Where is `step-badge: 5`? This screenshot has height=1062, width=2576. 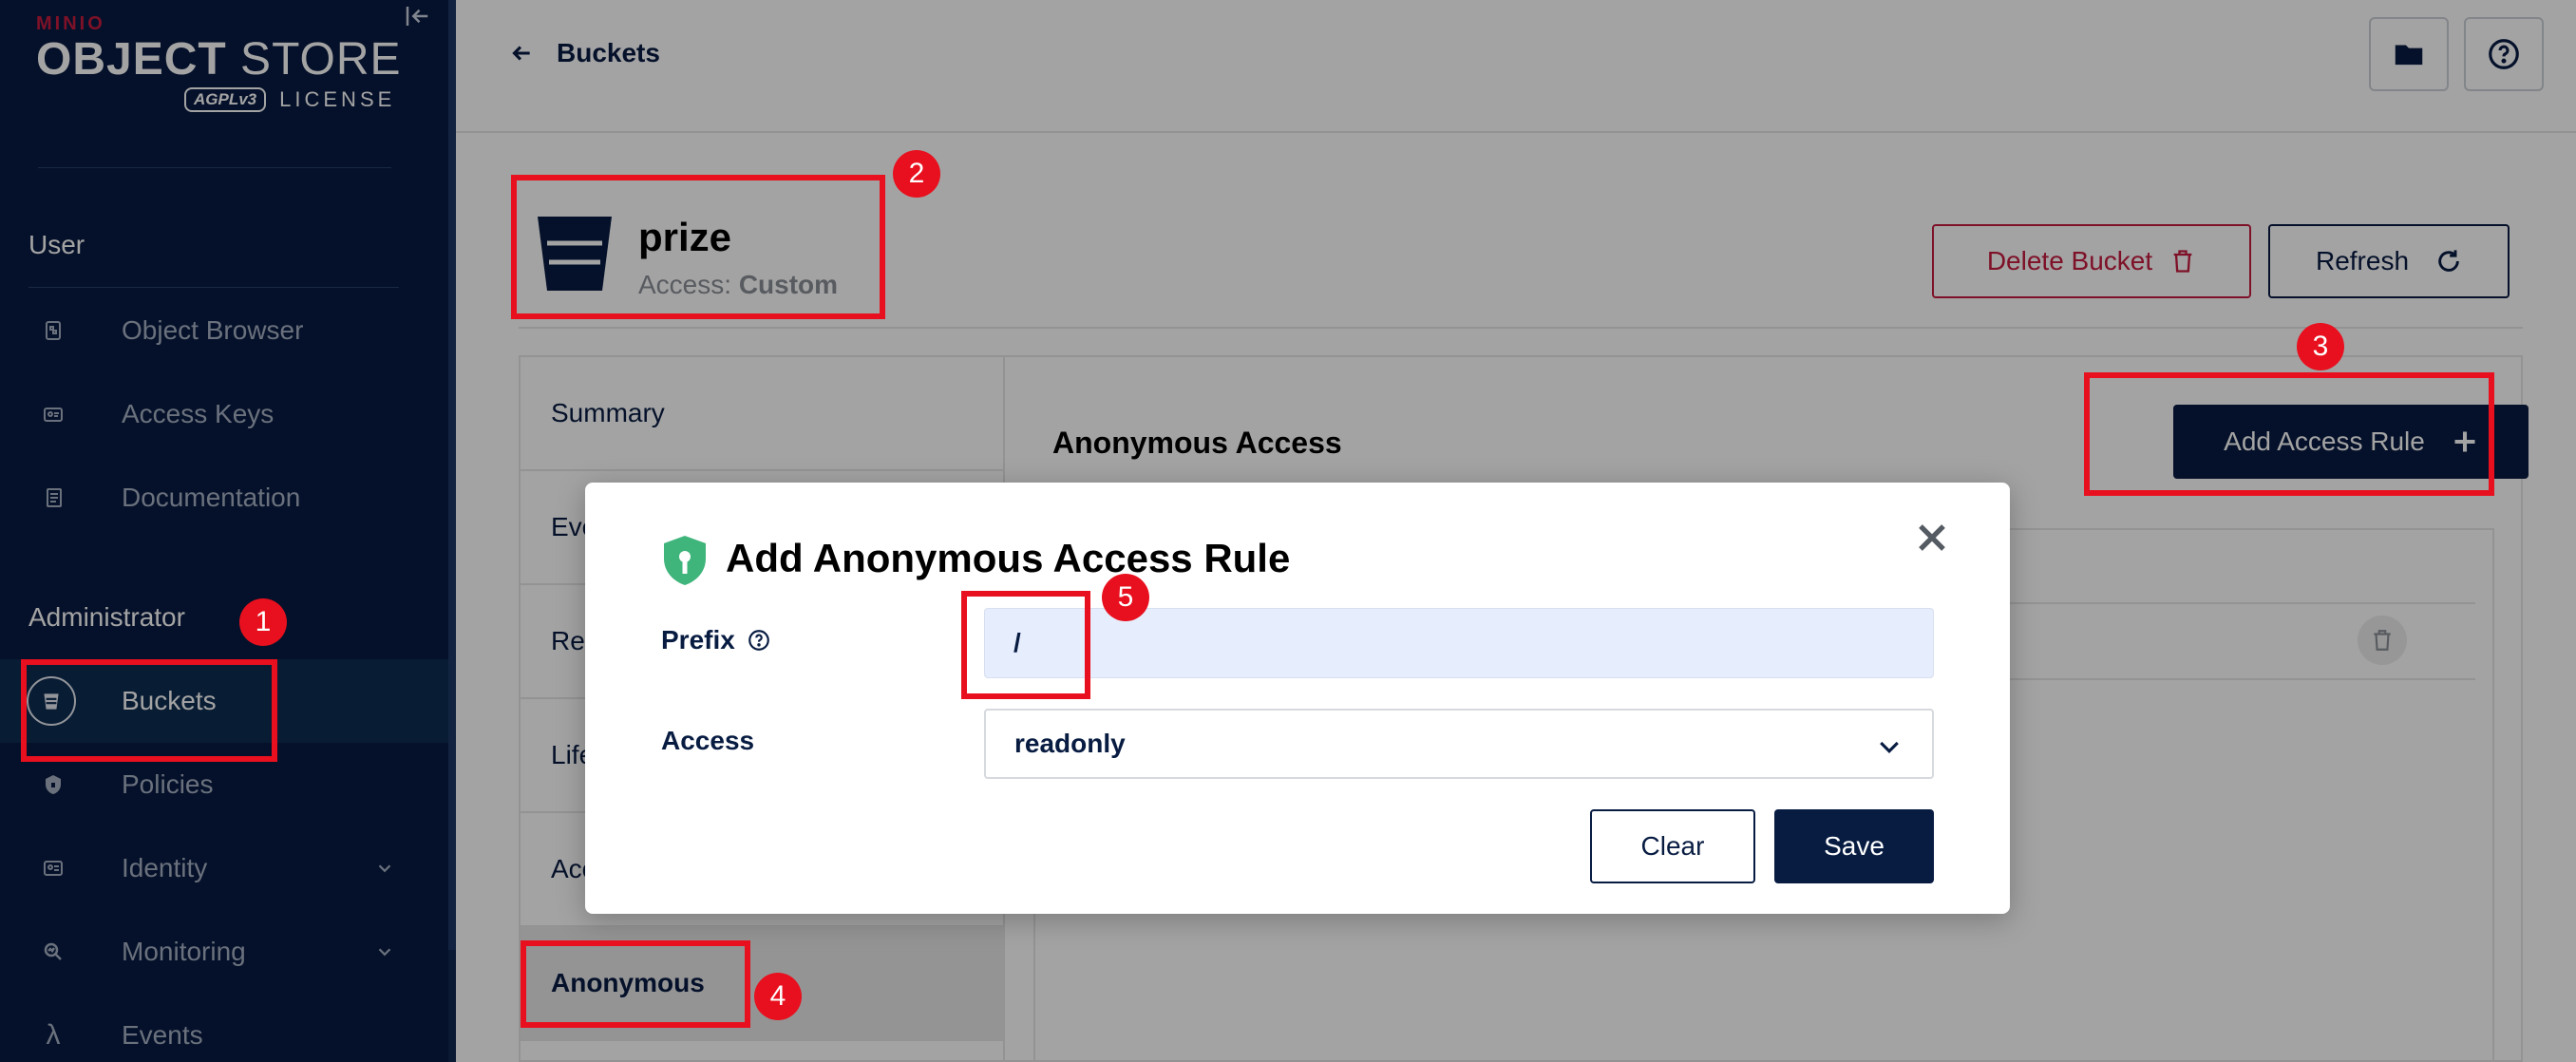
step-badge: 5 is located at coordinates (1125, 597).